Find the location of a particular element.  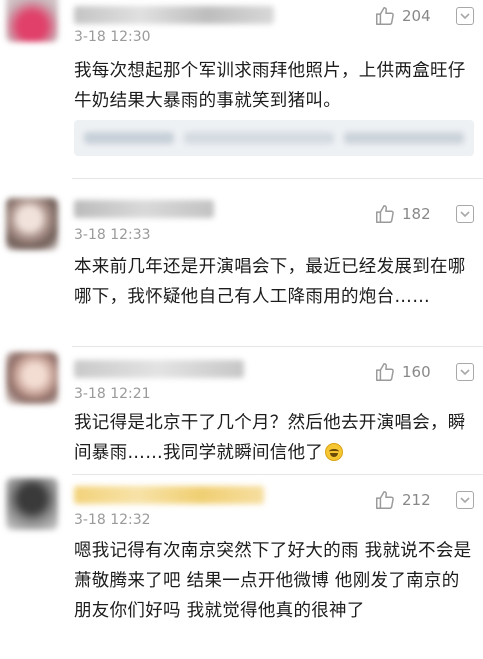

comment-time: 3-18 12:32 is located at coordinates (112, 520).